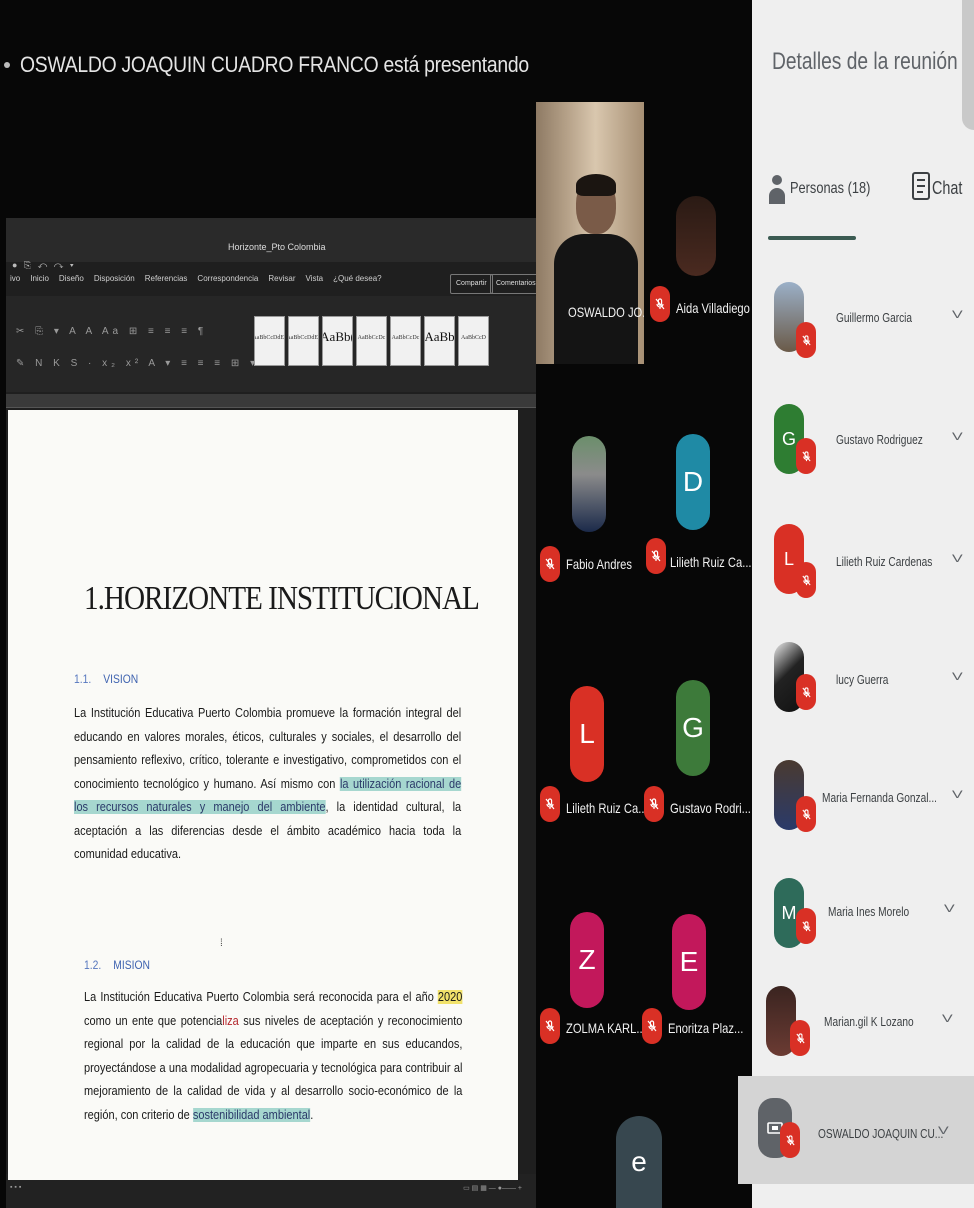 The image size is (974, 1208). What do you see at coordinates (777, 191) in the screenshot?
I see `people-icon` at bounding box center [777, 191].